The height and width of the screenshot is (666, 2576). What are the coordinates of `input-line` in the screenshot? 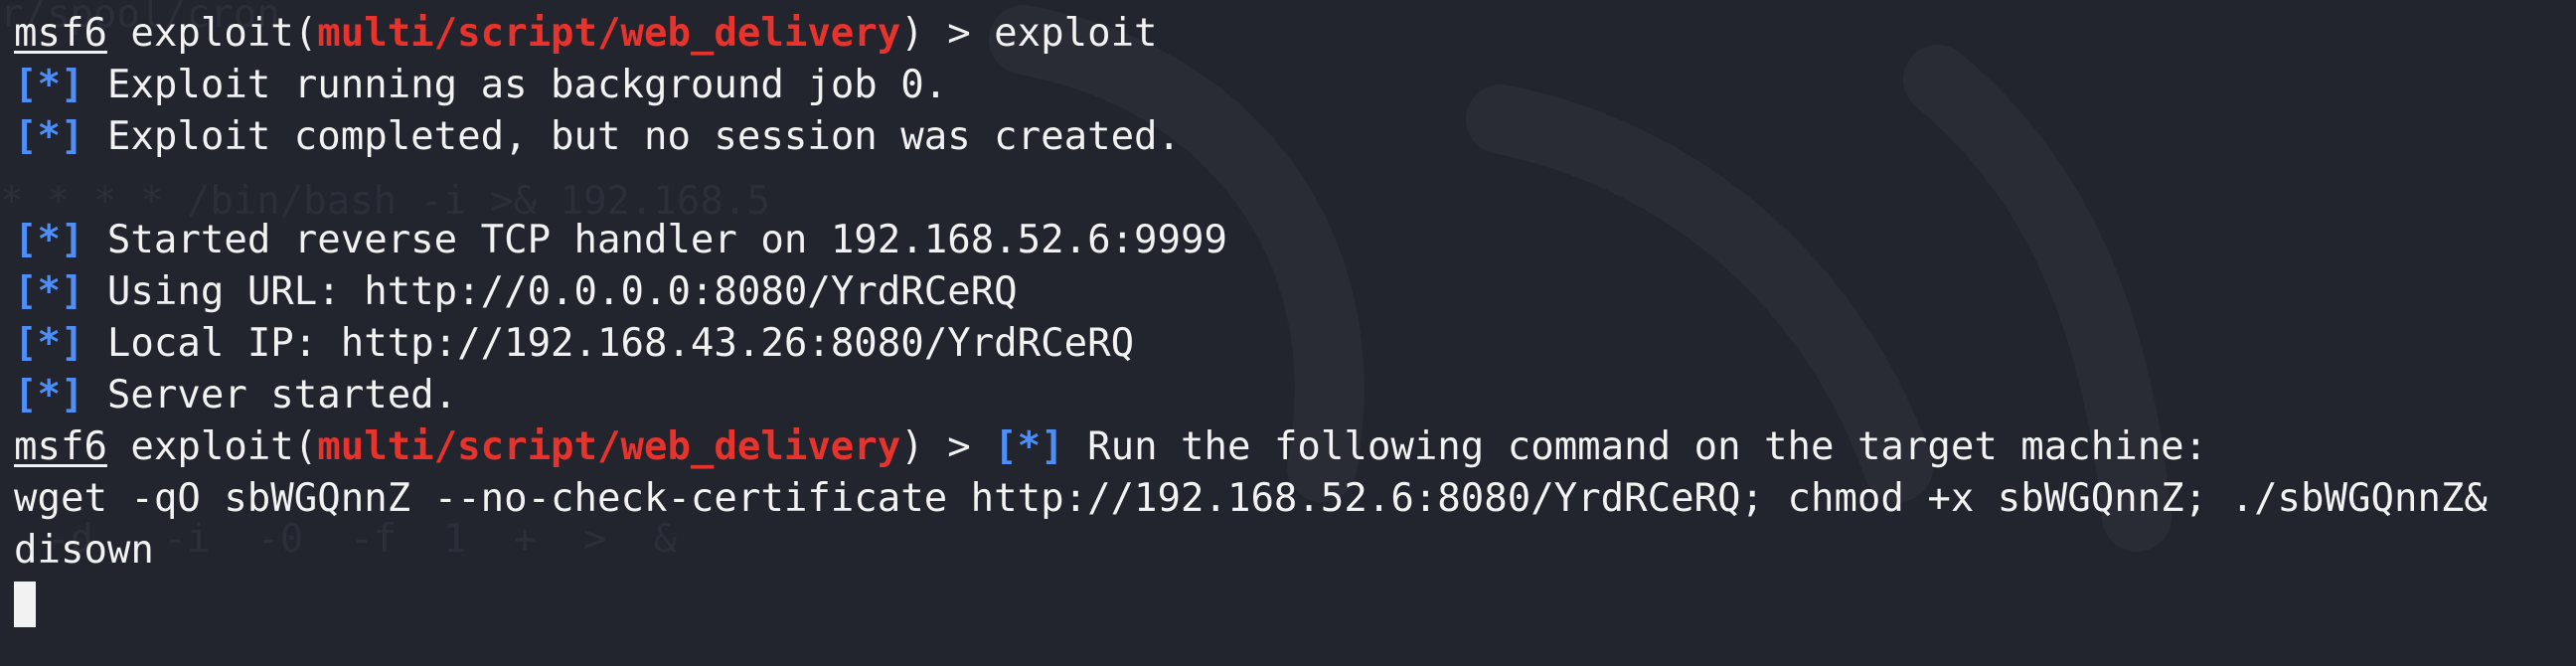 It's located at (1291, 603).